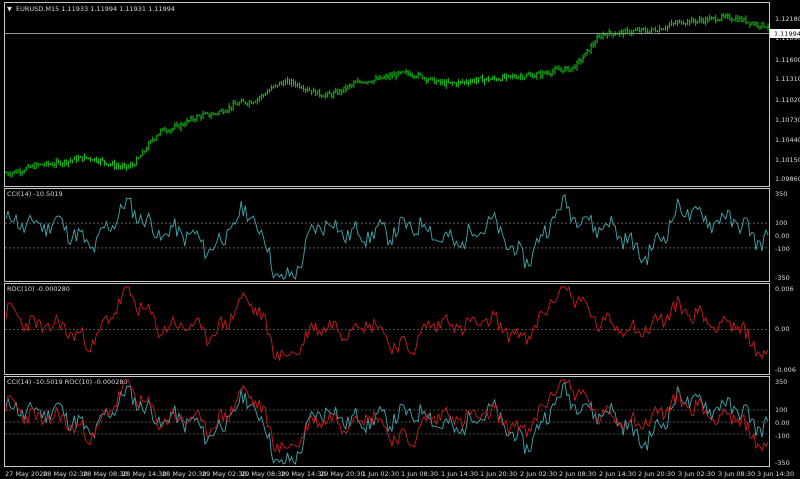 The image size is (800, 479). What do you see at coordinates (38, 289) in the screenshot?
I see `roc-pane-label: ROC(10) -0.000280` at bounding box center [38, 289].